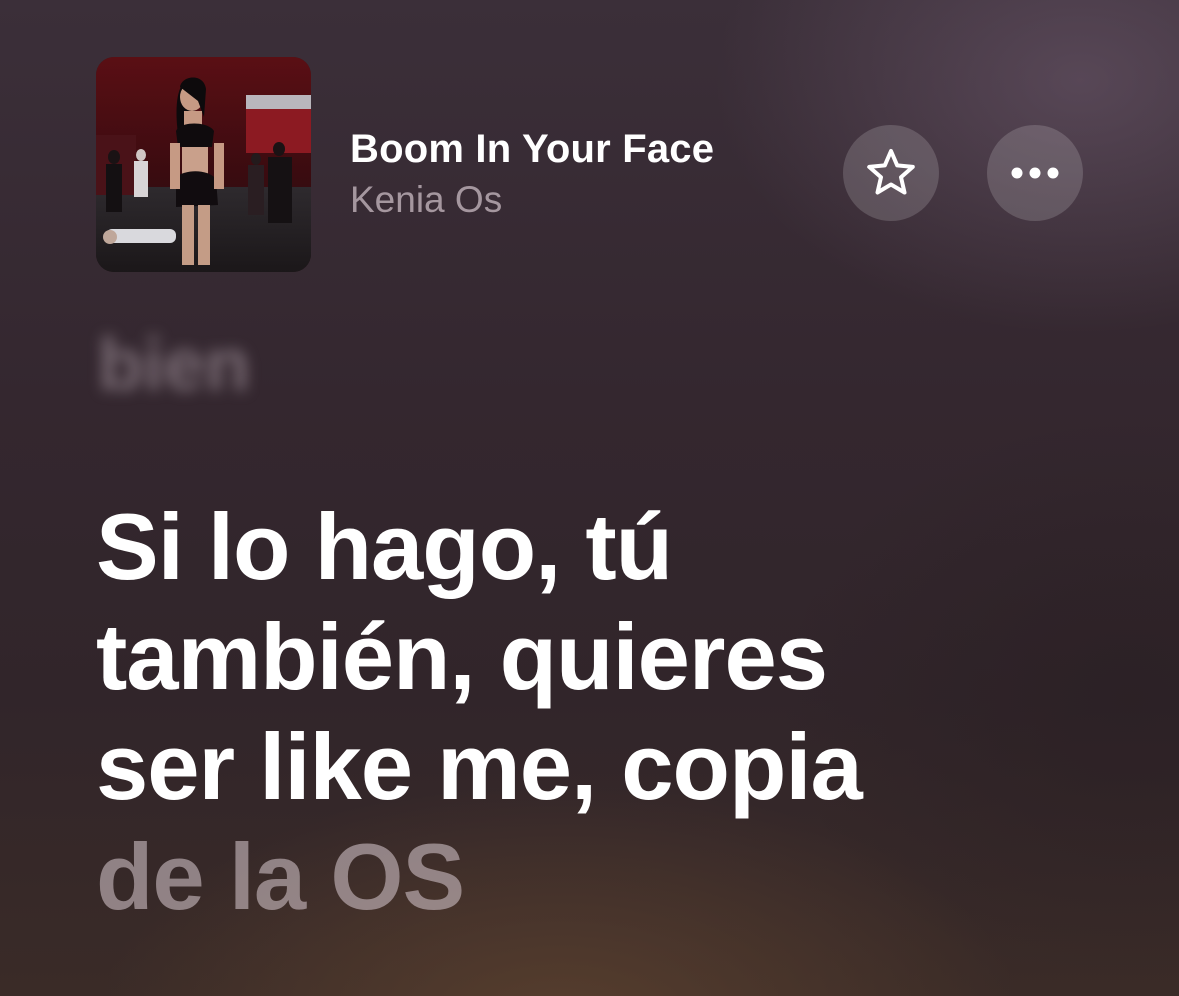  I want to click on more-options-button, so click(1035, 173).